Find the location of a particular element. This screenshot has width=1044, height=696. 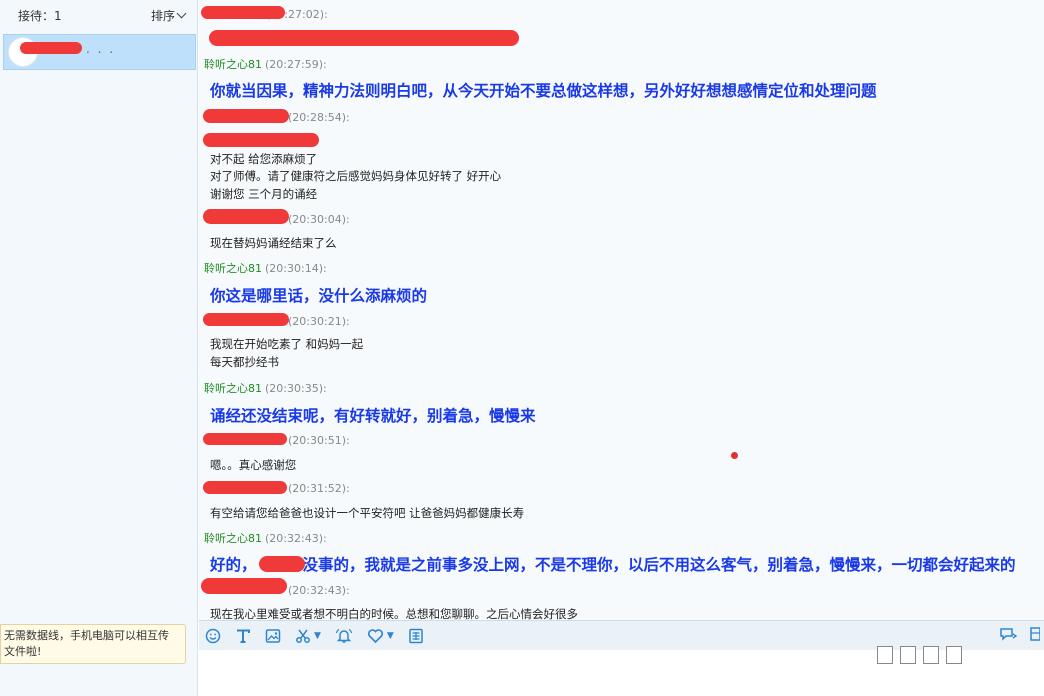

contact-name: . . . is located at coordinates (101, 49).